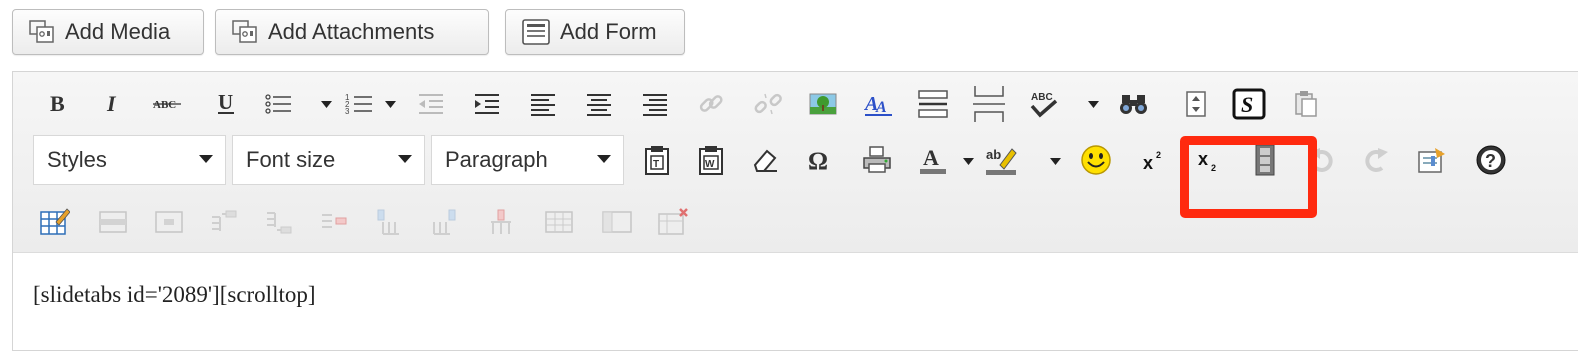 This screenshot has width=1578, height=351. I want to click on svg-text: x, so click(1148, 163).